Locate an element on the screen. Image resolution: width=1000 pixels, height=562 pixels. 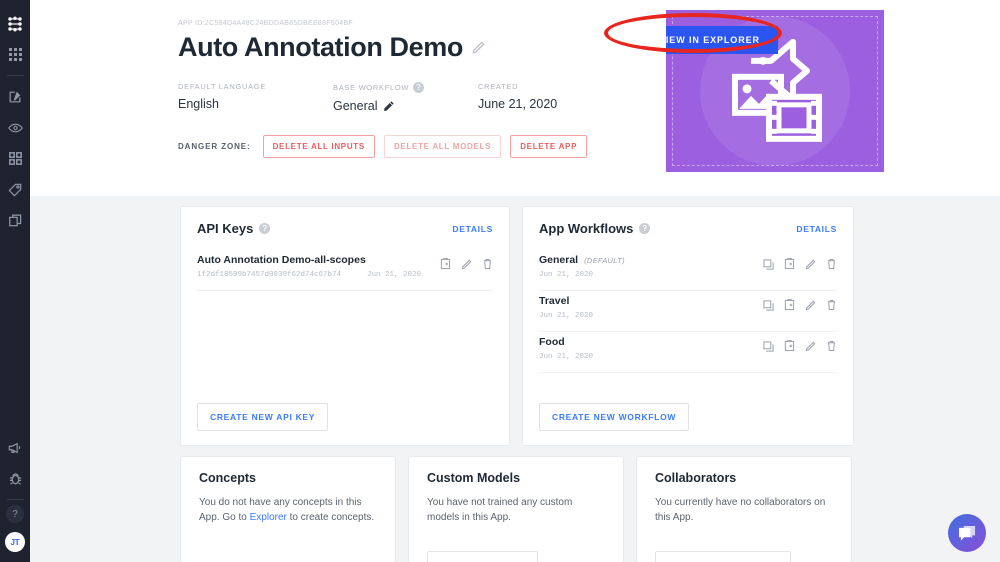
delete-app-button: DELETE APP is located at coordinates (549, 146).